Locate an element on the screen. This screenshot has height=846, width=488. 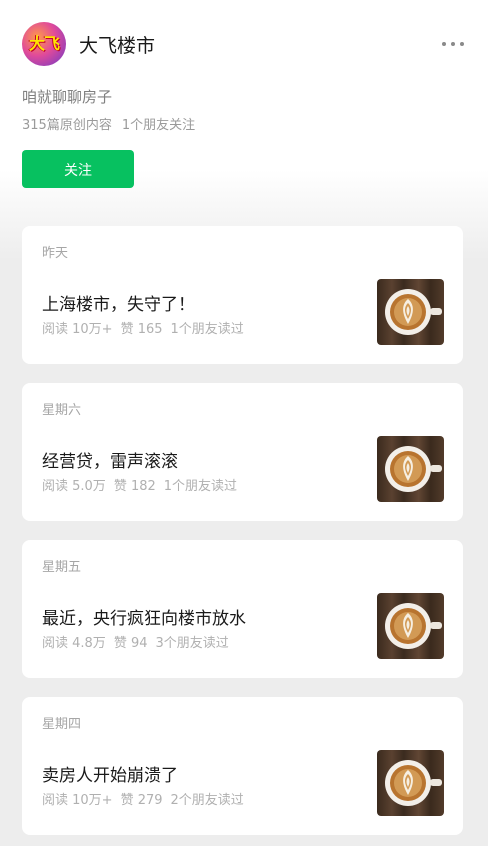
avatar-logo-text: 大飞 is located at coordinates (44, 43).